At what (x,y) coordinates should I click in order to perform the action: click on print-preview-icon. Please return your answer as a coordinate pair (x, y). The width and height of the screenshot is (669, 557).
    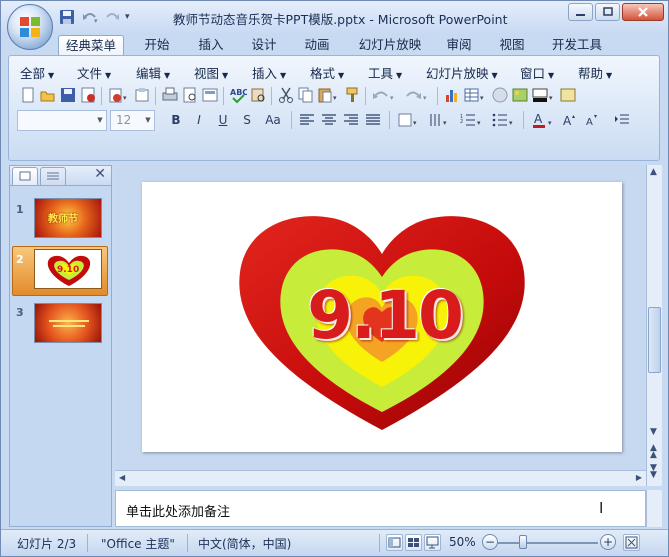
    Looking at the image, I should click on (190, 95).